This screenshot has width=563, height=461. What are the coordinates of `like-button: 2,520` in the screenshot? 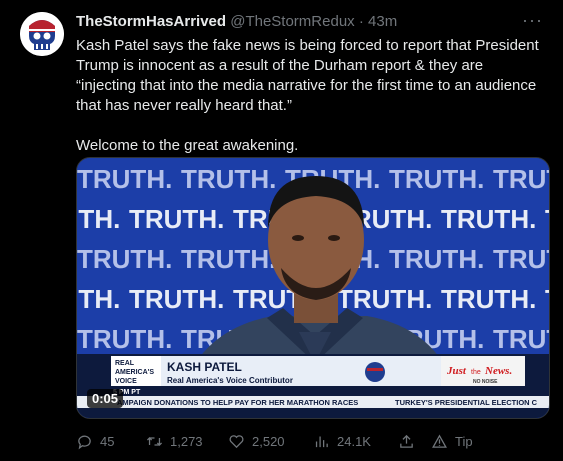 It's located at (256, 441).